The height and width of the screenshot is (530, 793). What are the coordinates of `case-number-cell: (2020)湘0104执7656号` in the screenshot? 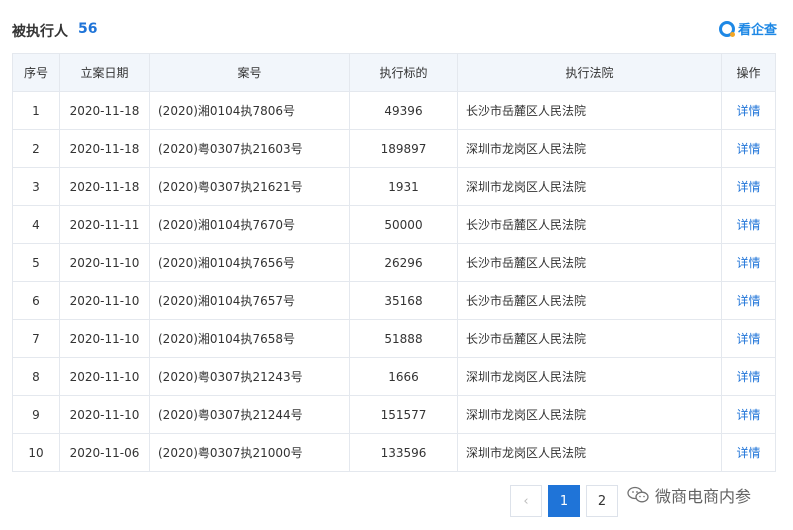 It's located at (249, 262).